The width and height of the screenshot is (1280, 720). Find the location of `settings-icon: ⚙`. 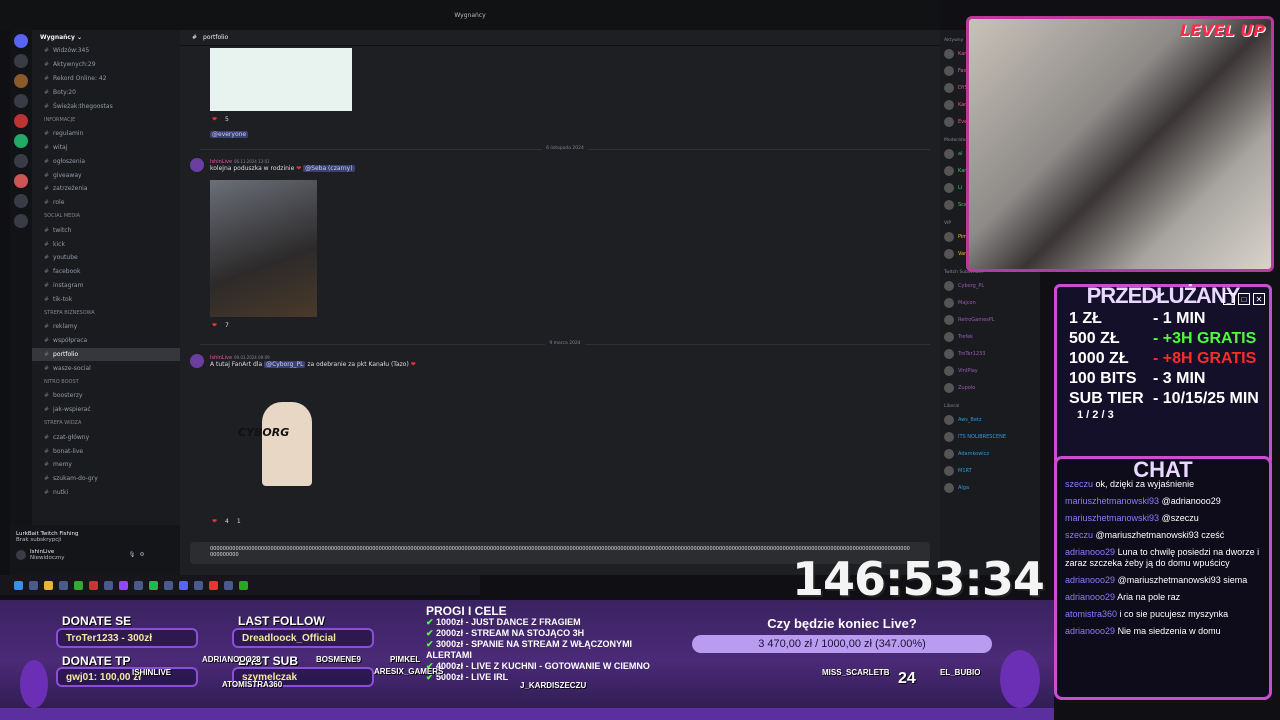

settings-icon: ⚙ is located at coordinates (142, 555).